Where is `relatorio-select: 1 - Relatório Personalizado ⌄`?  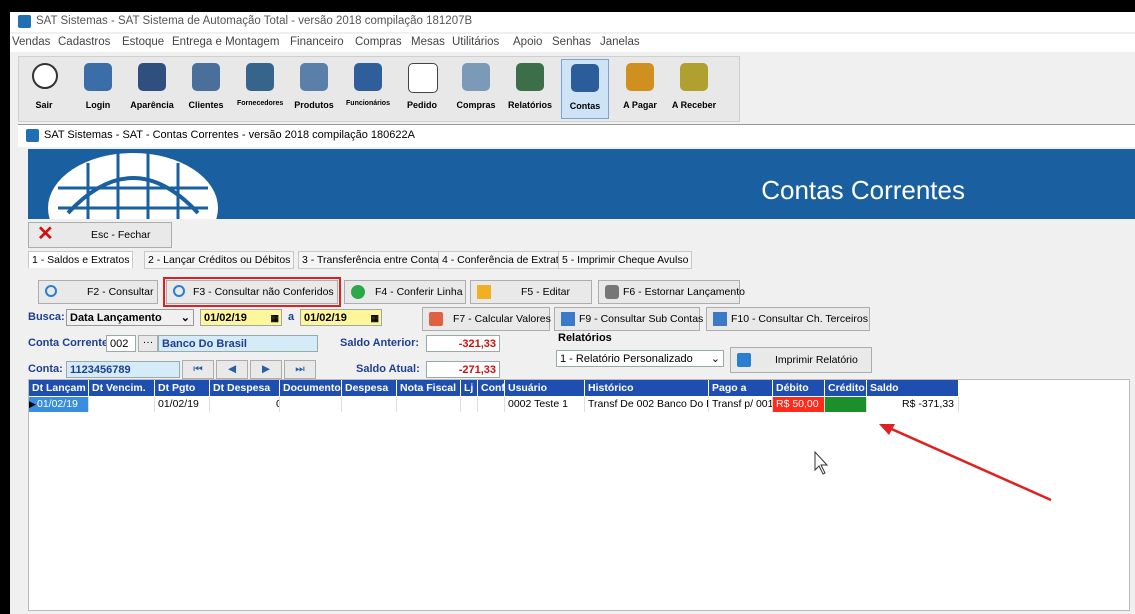 relatorio-select: 1 - Relatório Personalizado ⌄ is located at coordinates (640, 358).